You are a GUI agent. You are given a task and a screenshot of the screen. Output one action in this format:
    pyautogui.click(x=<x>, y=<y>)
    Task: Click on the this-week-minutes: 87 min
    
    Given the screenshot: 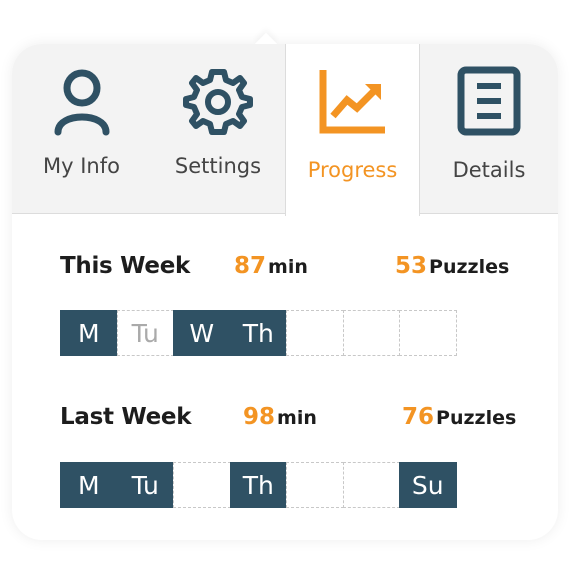 What is the action you would take?
    pyautogui.click(x=271, y=266)
    